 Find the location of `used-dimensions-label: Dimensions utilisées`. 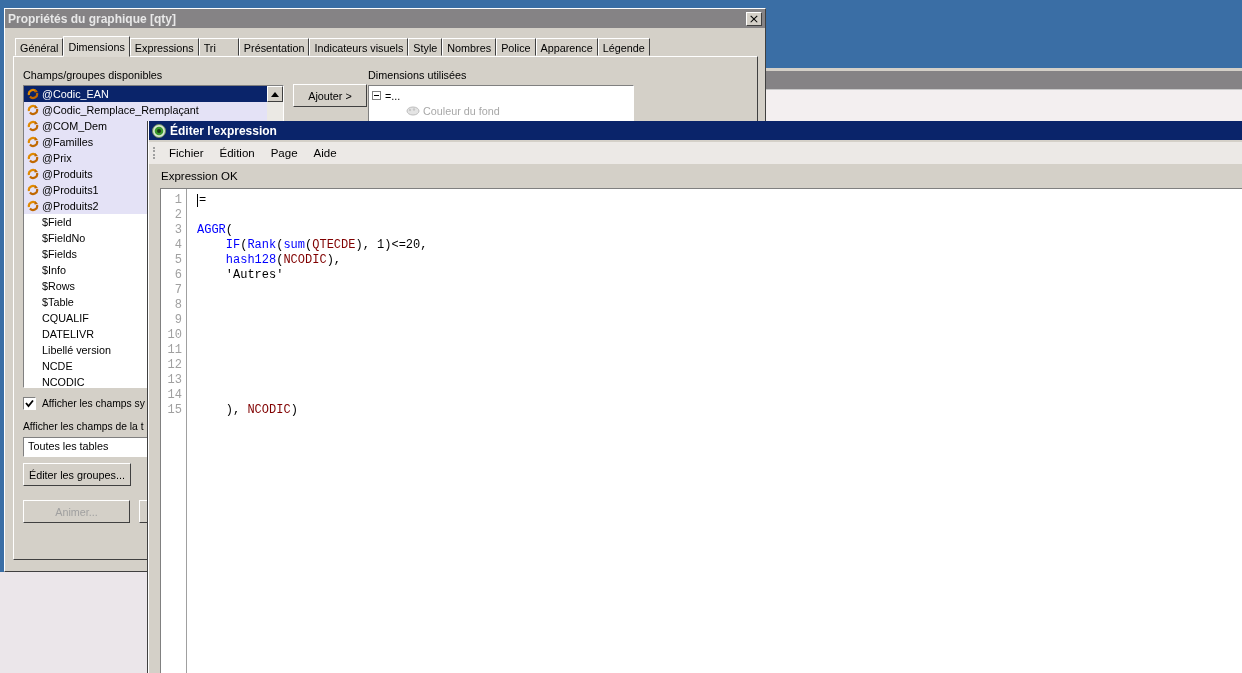

used-dimensions-label: Dimensions utilisées is located at coordinates (418, 76).